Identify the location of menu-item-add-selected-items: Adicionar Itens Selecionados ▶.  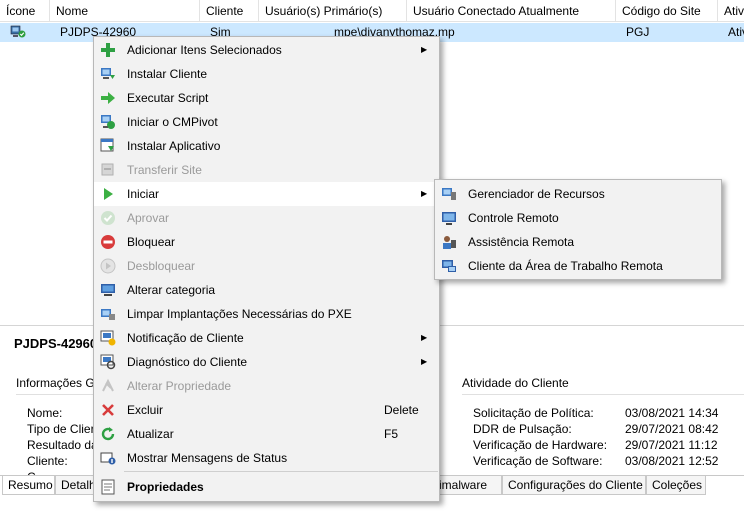
(266, 50).